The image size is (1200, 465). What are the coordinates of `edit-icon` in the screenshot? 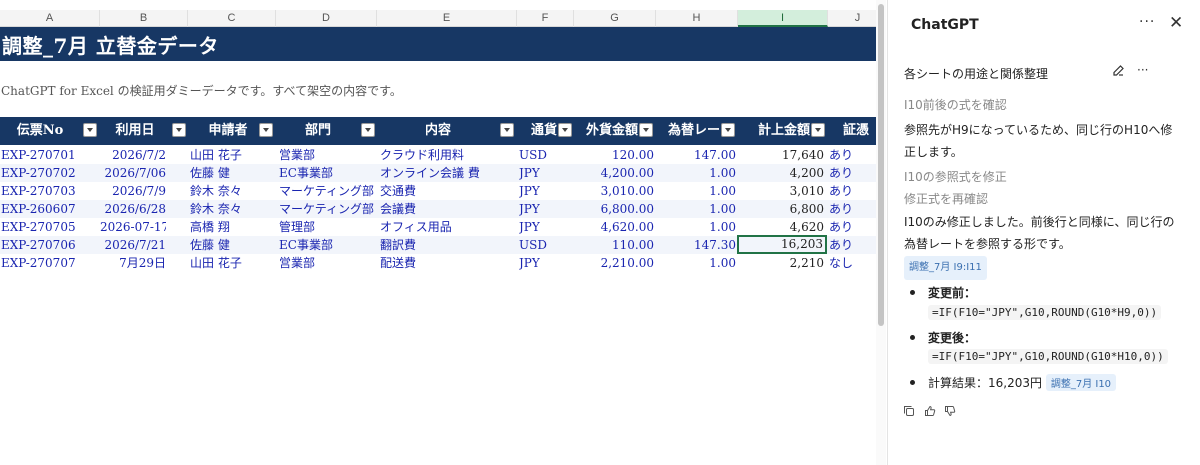 It's located at (1118, 70).